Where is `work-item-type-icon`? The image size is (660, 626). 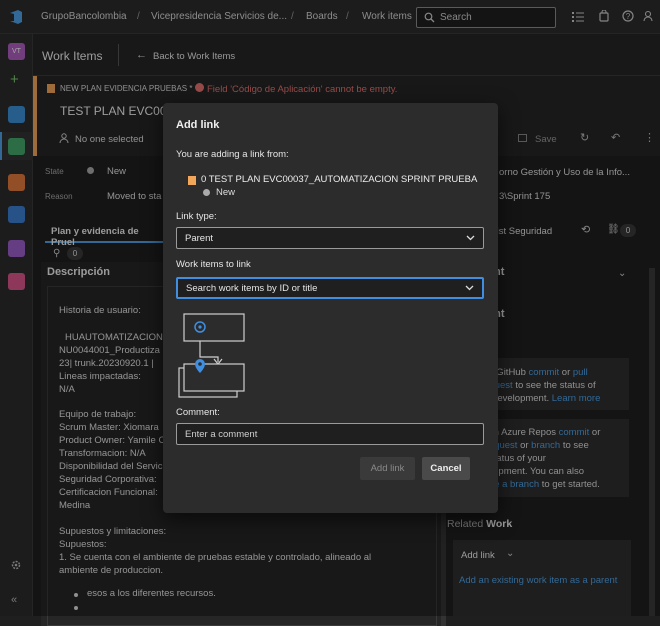
work-item-type-icon is located at coordinates (192, 180).